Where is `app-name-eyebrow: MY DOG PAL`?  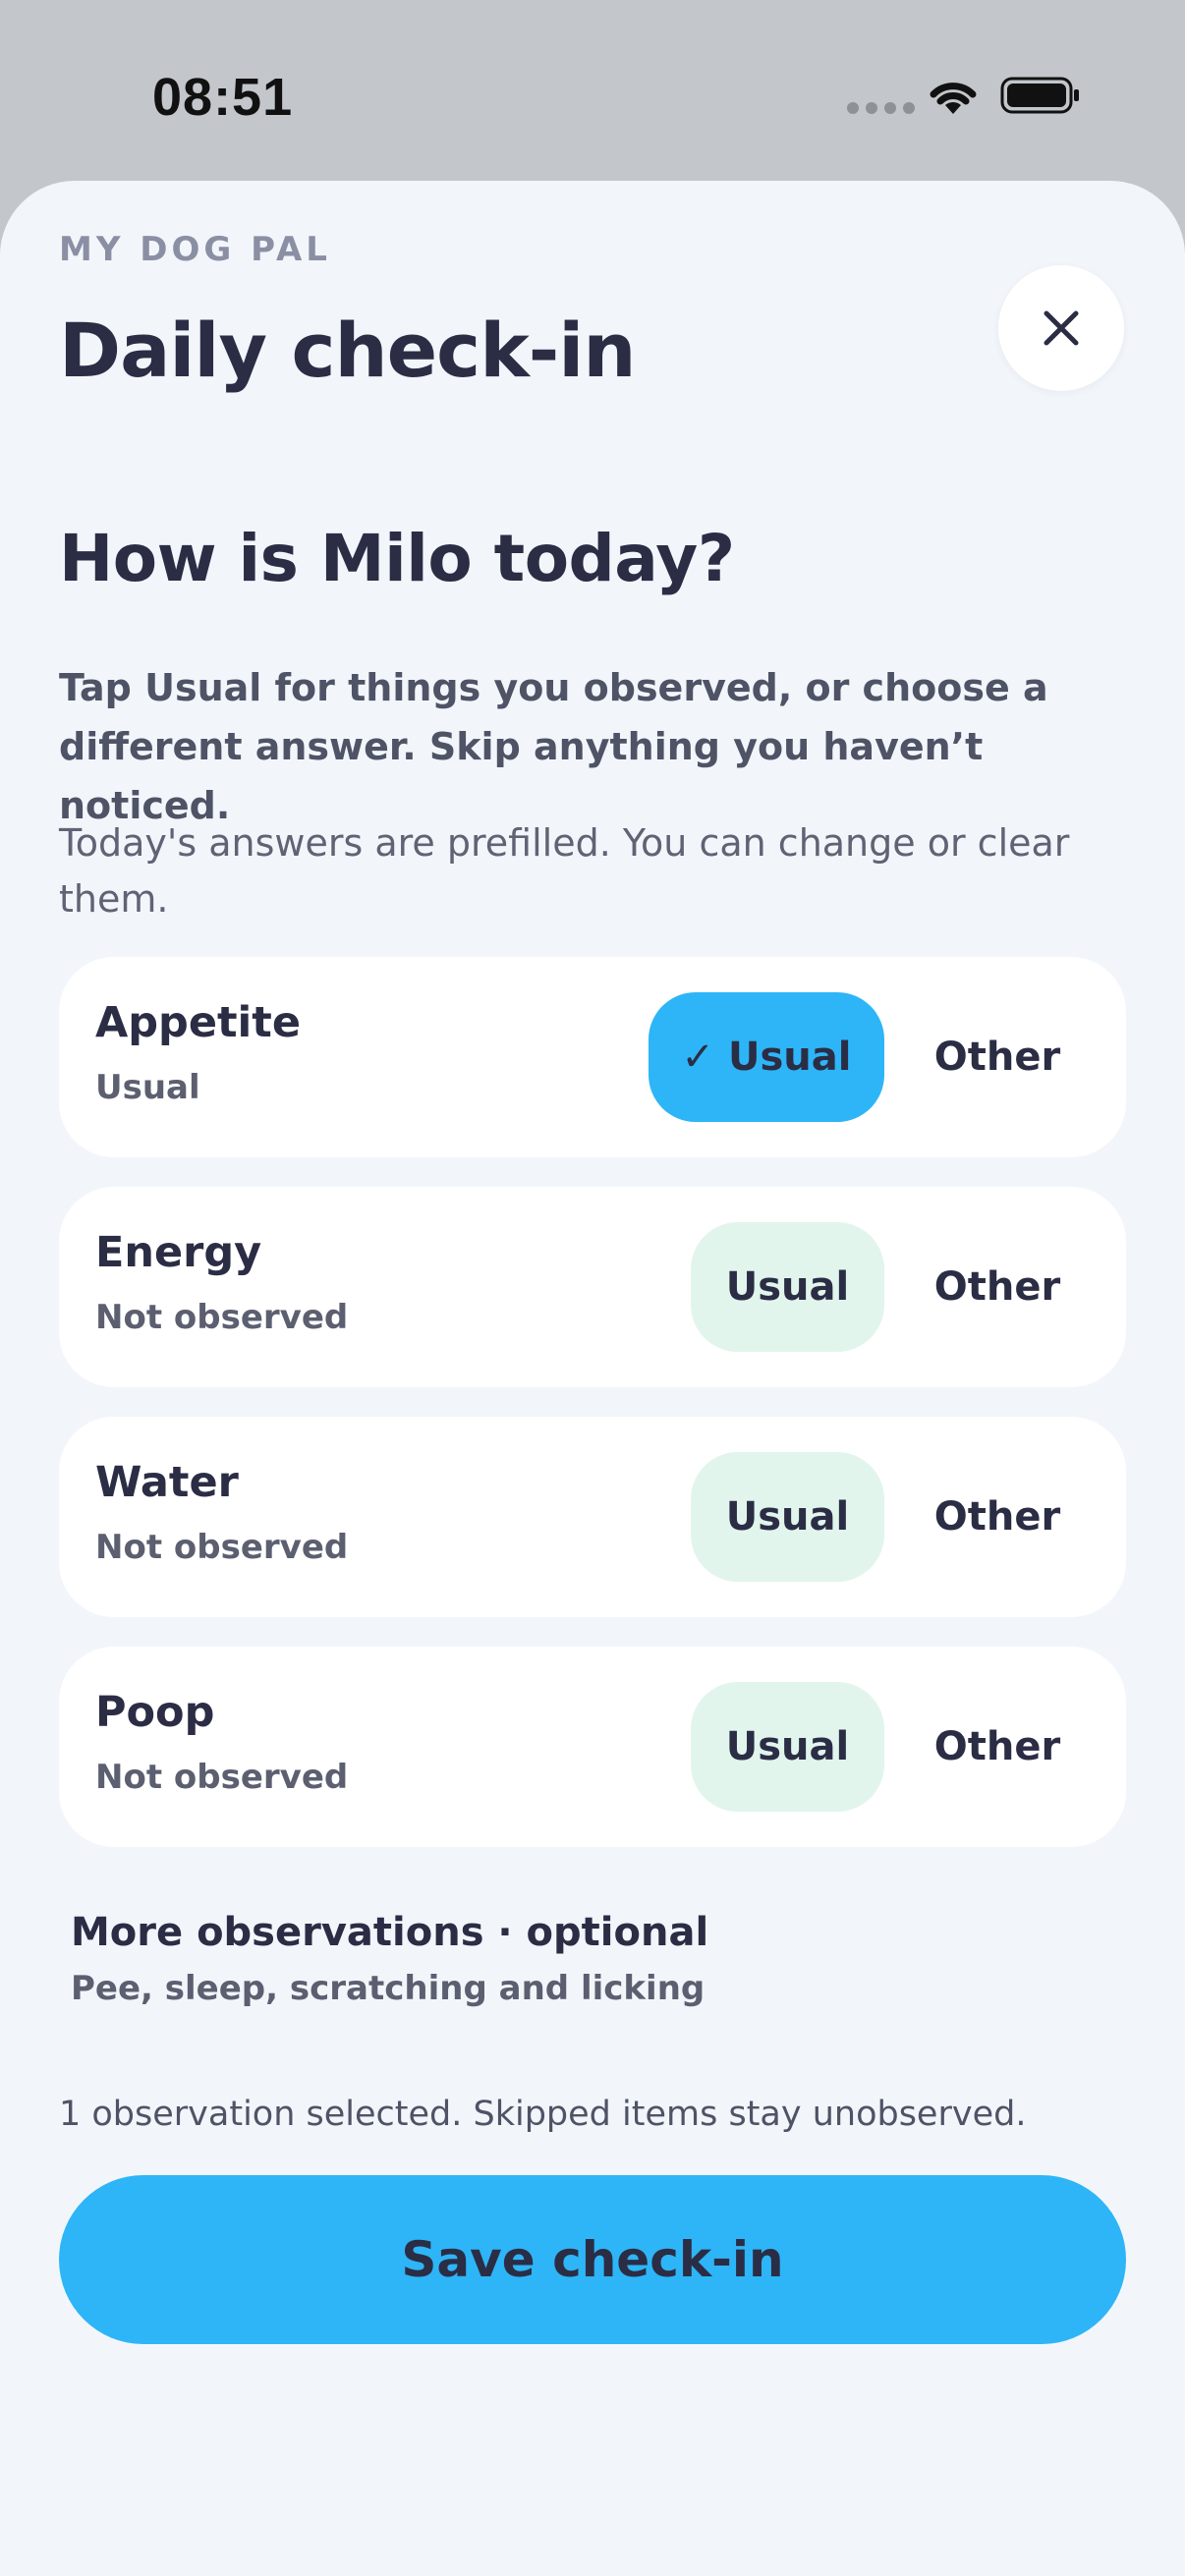 app-name-eyebrow: MY DOG PAL is located at coordinates (195, 249).